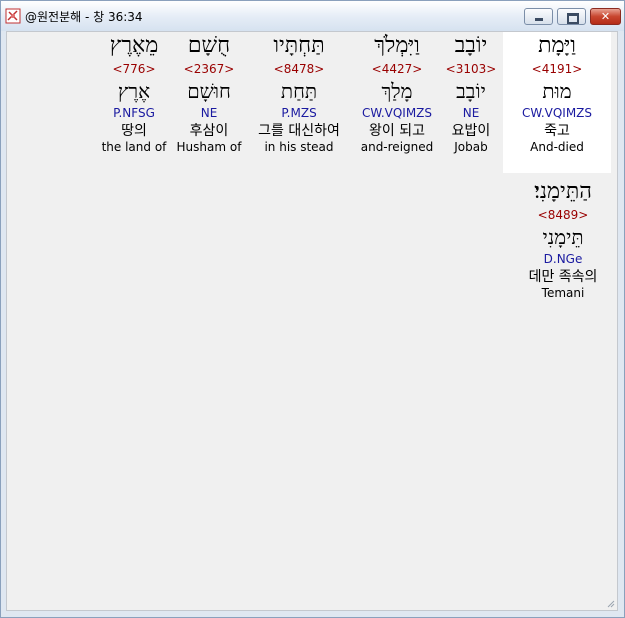  Describe the element at coordinates (563, 191) in the screenshot. I see `hebrew-word: הַתֵּימָנִי׃` at that location.